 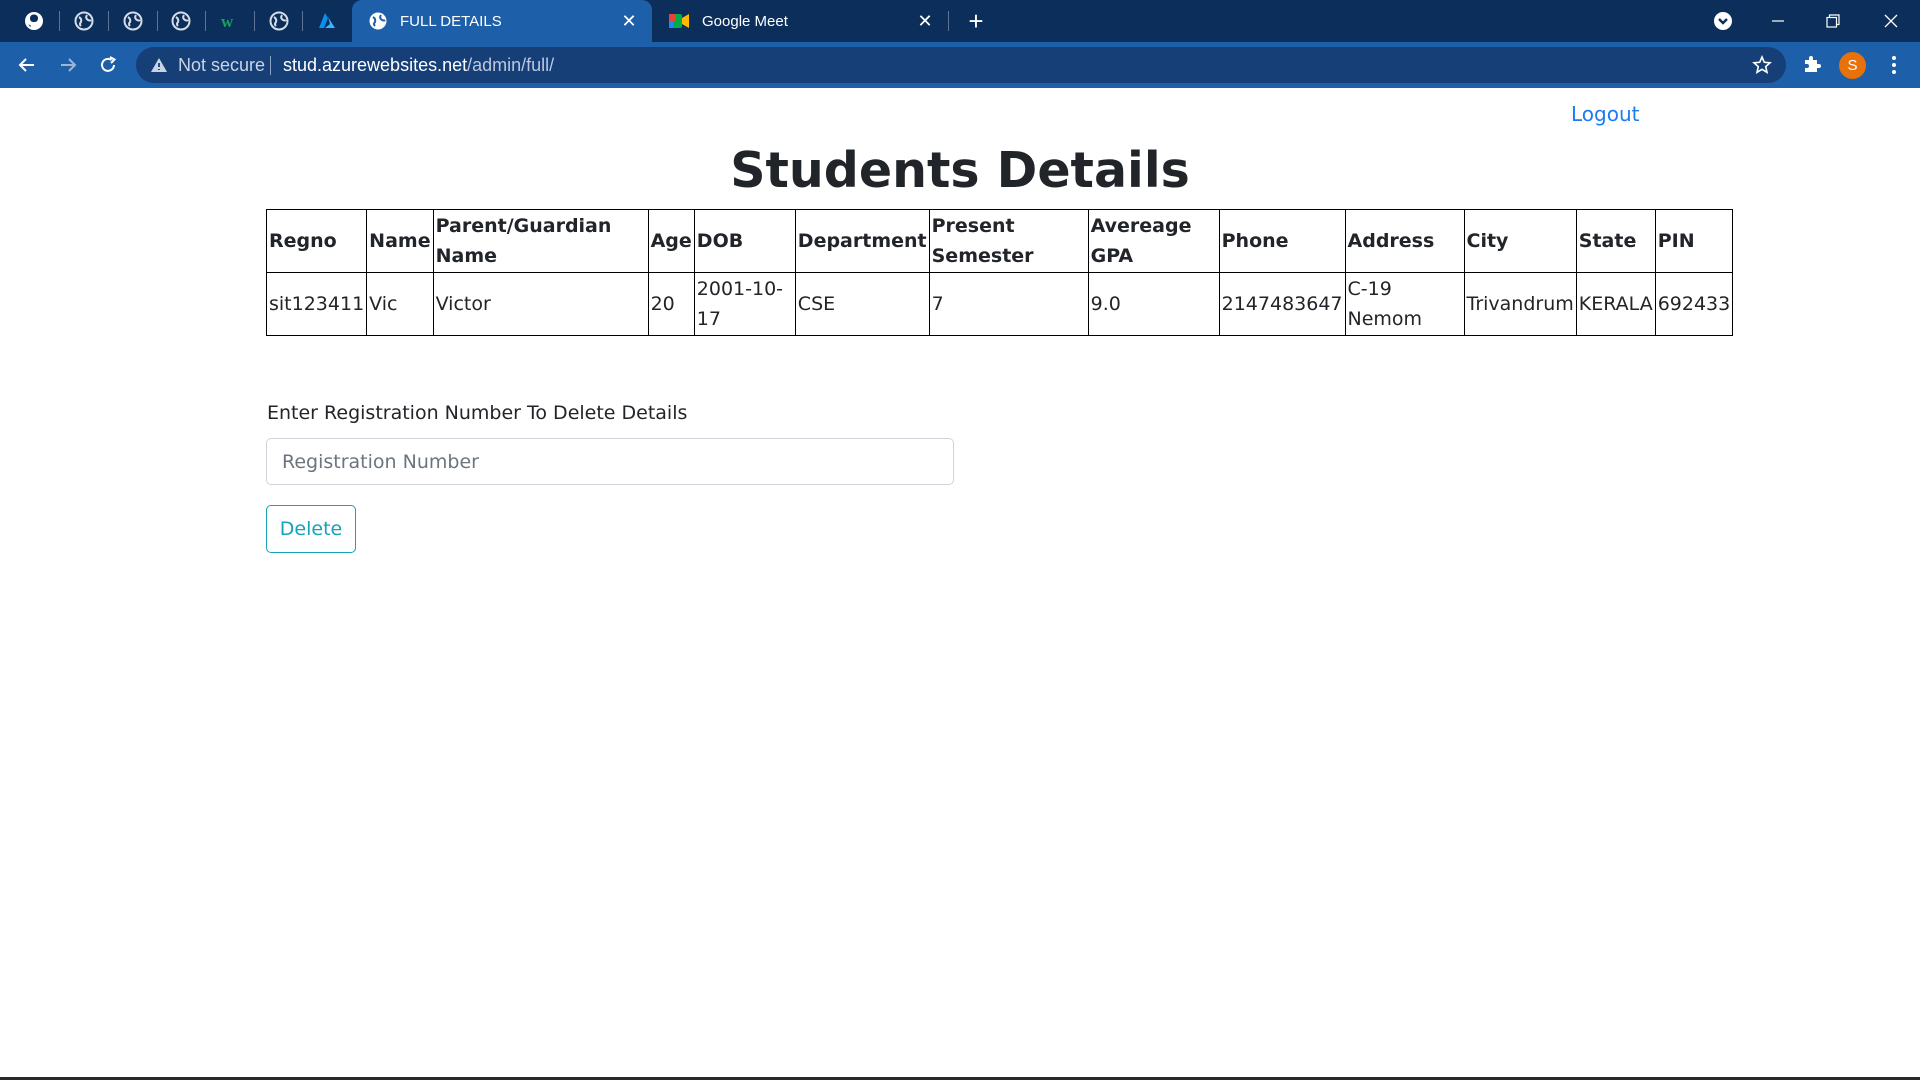 What do you see at coordinates (540, 241) in the screenshot?
I see `column-header-parent-name: Parent/Guardian Name` at bounding box center [540, 241].